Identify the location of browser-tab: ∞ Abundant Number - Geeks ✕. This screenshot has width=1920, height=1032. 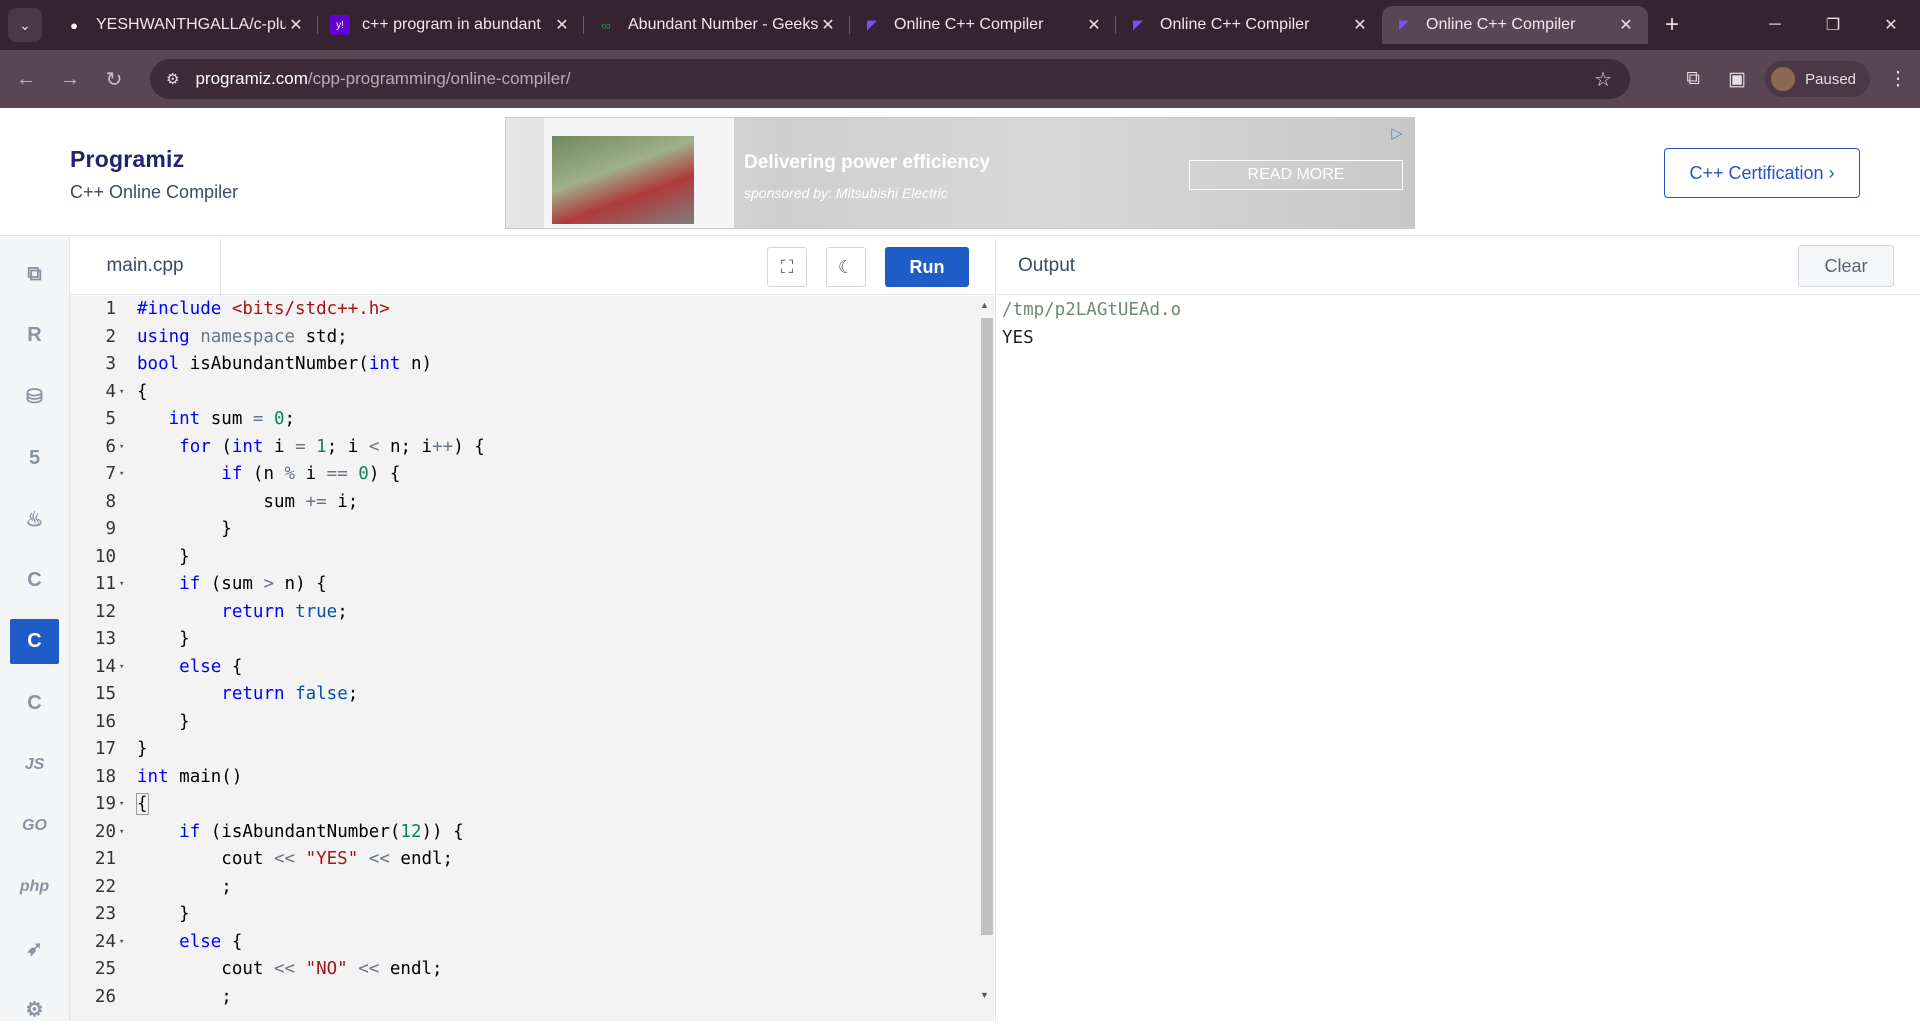
(717, 25).